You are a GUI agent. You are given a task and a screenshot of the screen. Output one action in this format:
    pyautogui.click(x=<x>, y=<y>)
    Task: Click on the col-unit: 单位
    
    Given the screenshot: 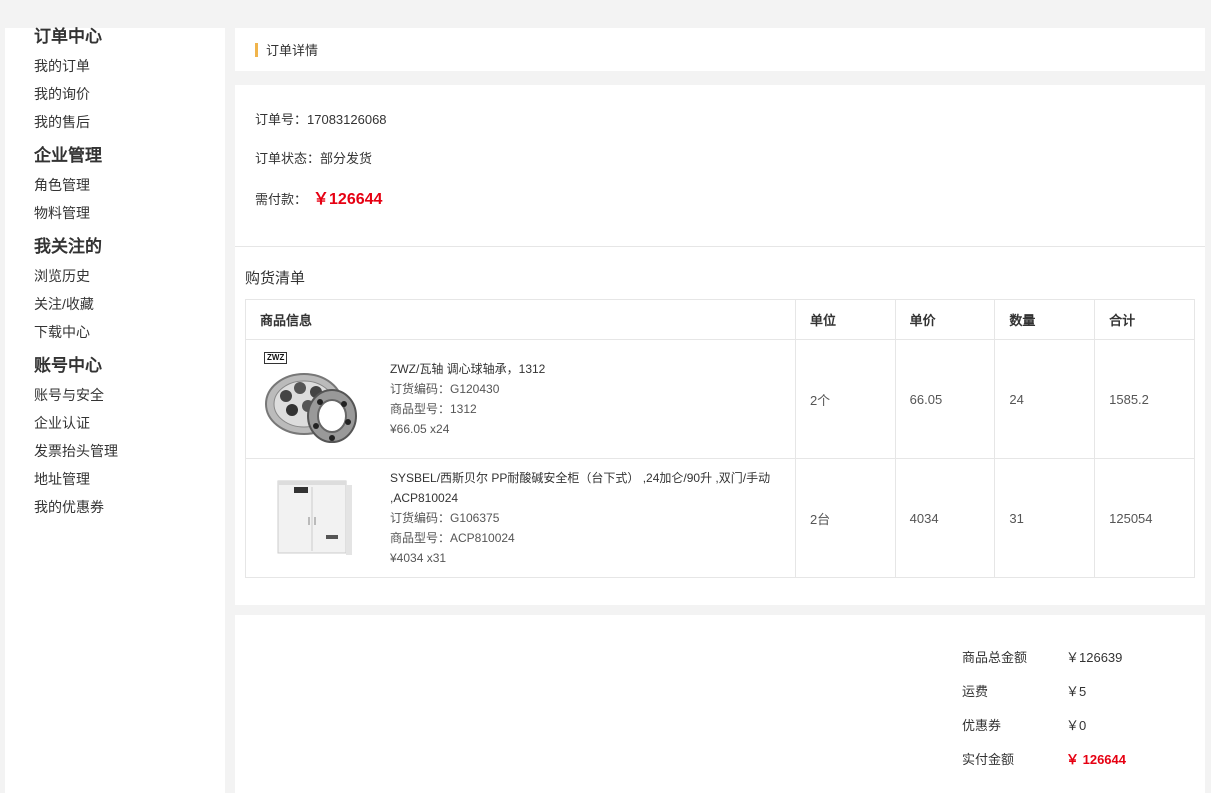 What is the action you would take?
    pyautogui.click(x=845, y=319)
    